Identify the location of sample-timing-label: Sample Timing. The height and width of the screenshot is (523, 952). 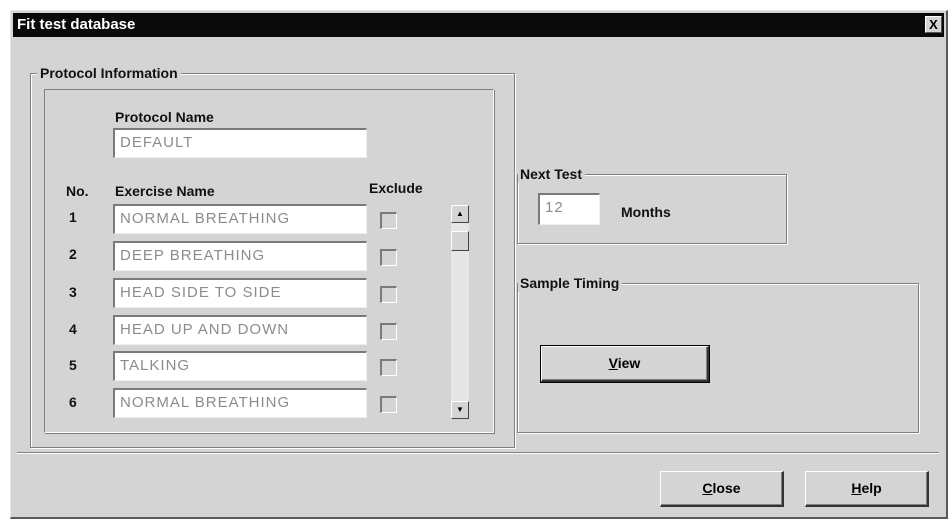
(570, 283).